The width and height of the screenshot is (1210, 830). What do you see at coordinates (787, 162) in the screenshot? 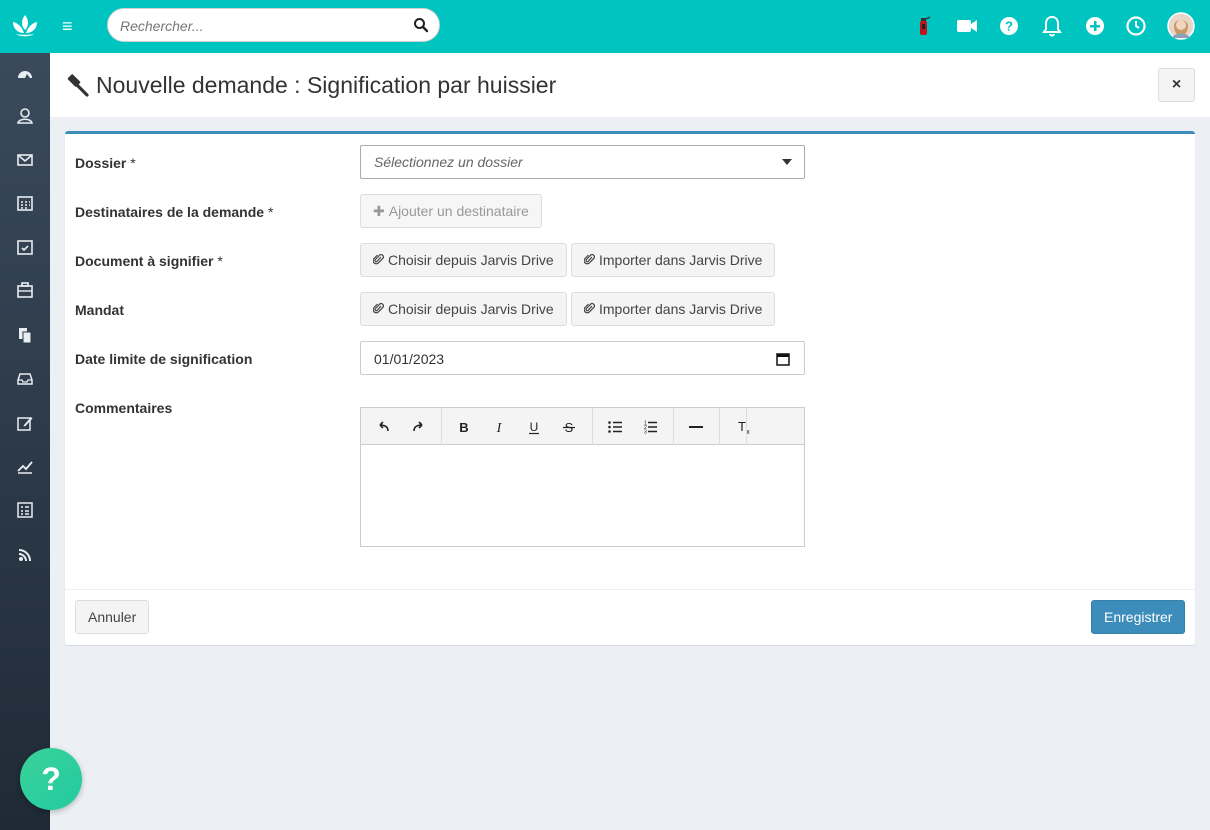
I see `chevron-down-icon` at bounding box center [787, 162].